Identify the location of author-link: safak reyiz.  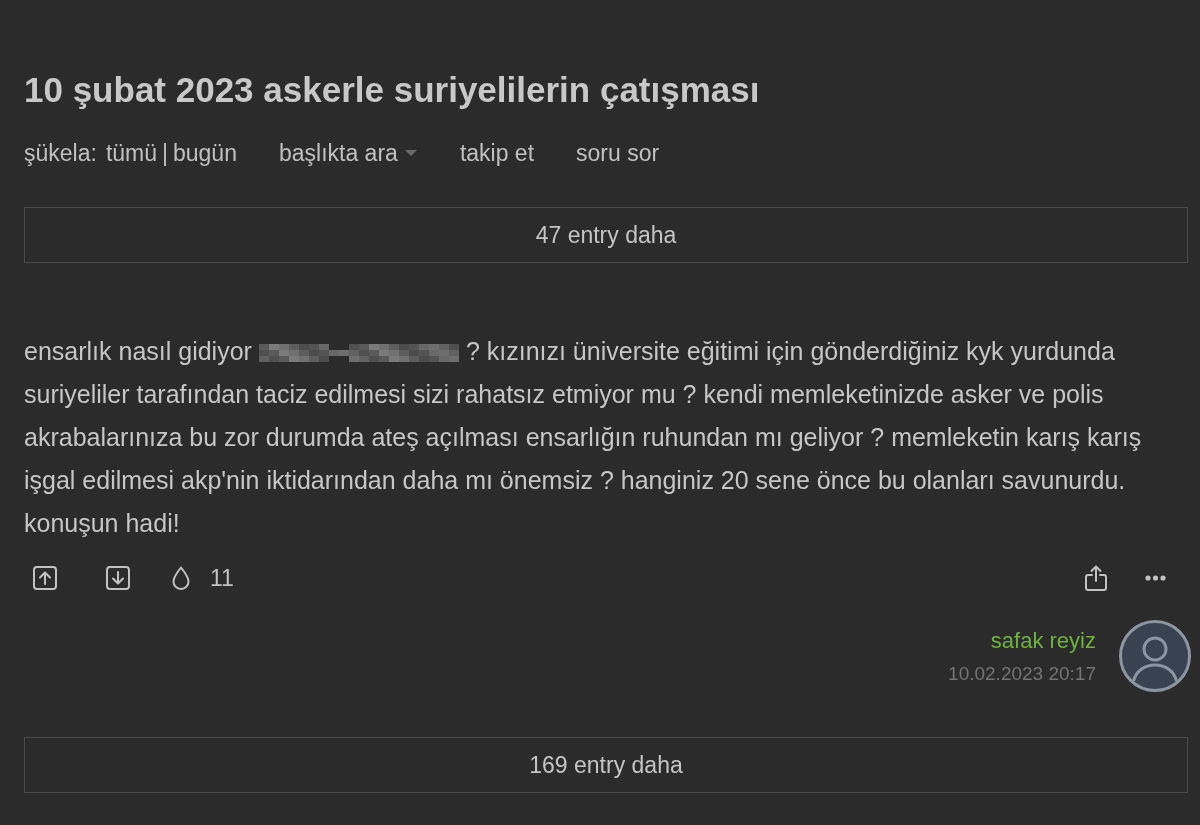
(1043, 641).